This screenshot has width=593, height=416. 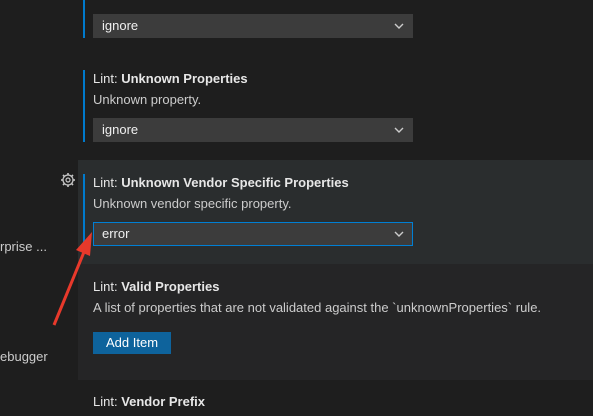 I want to click on annotation-arrow, so click(x=72, y=279).